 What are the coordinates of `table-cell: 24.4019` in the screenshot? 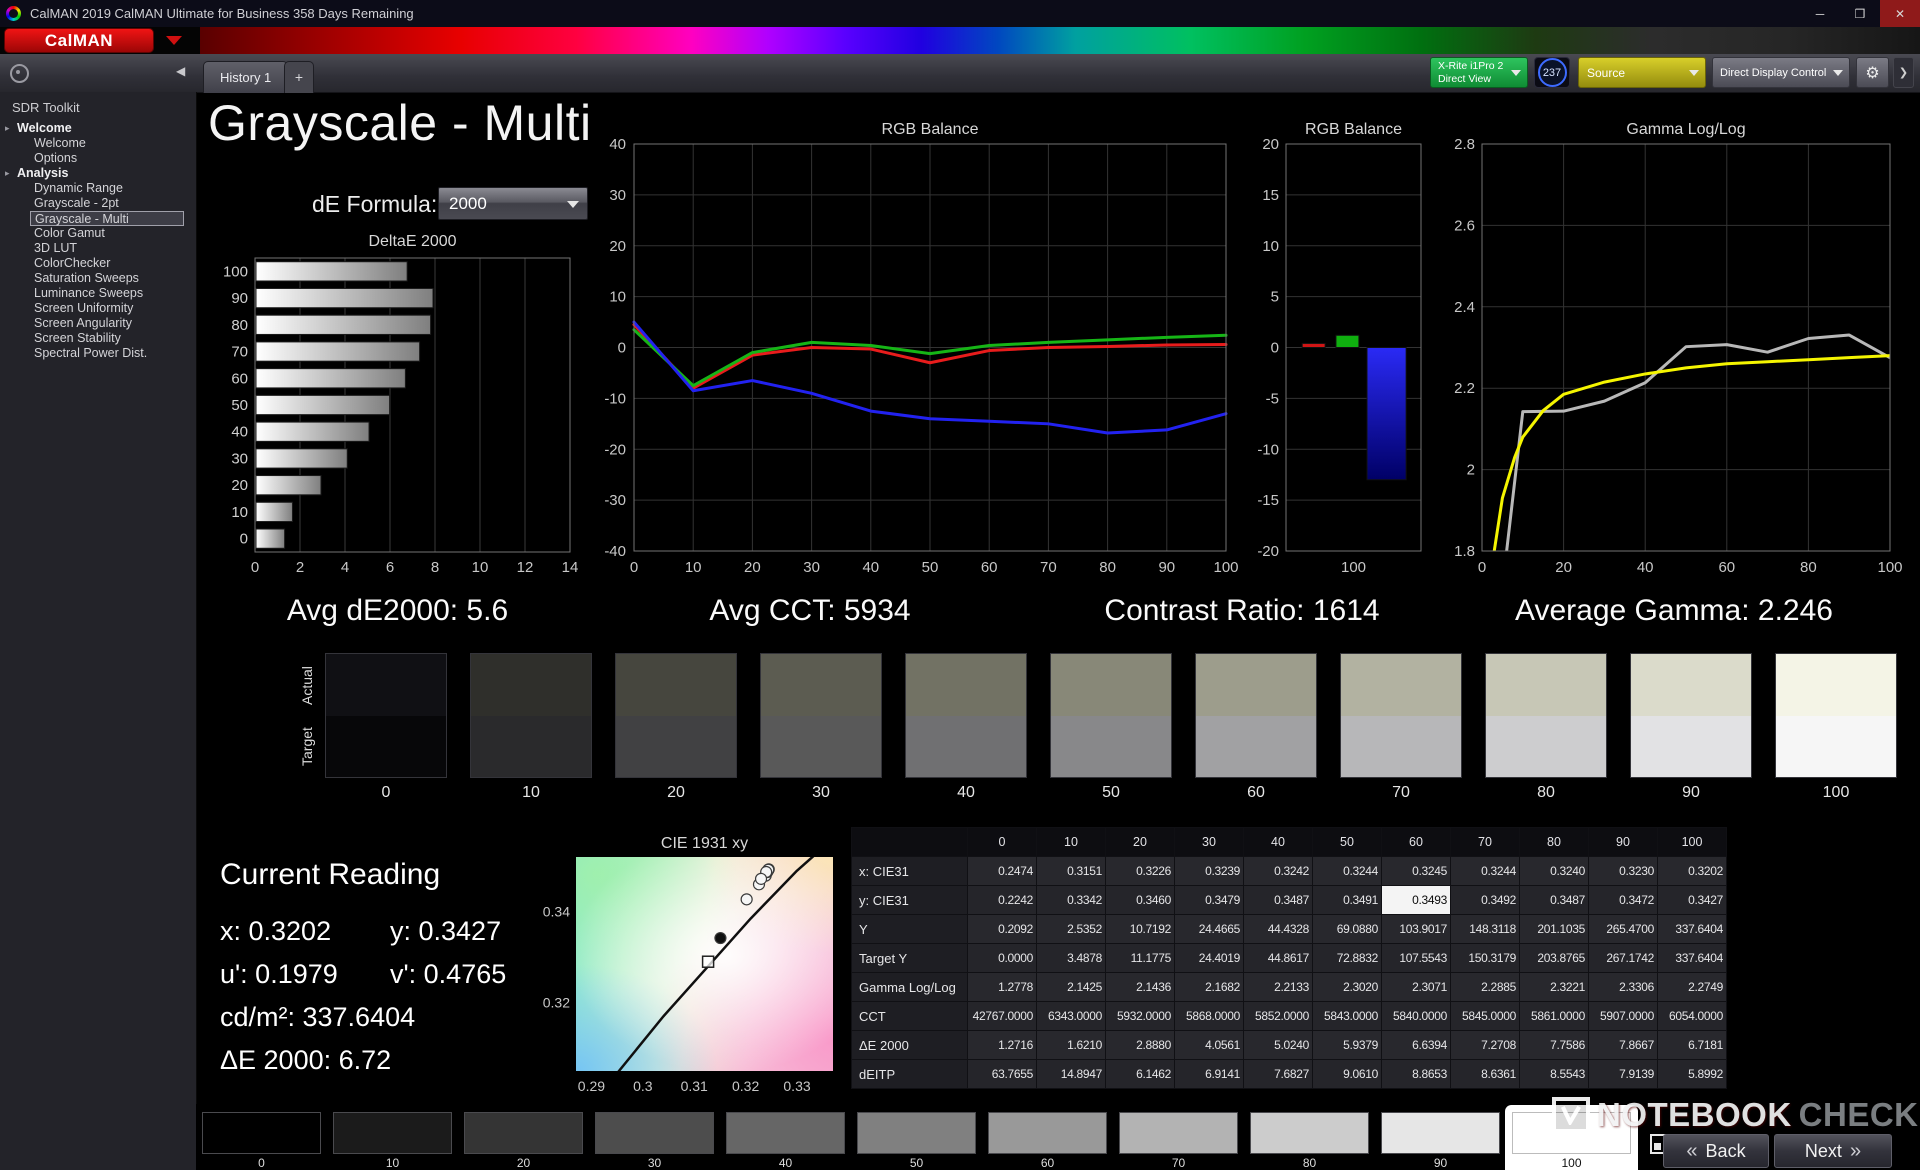 It's located at (1209, 958).